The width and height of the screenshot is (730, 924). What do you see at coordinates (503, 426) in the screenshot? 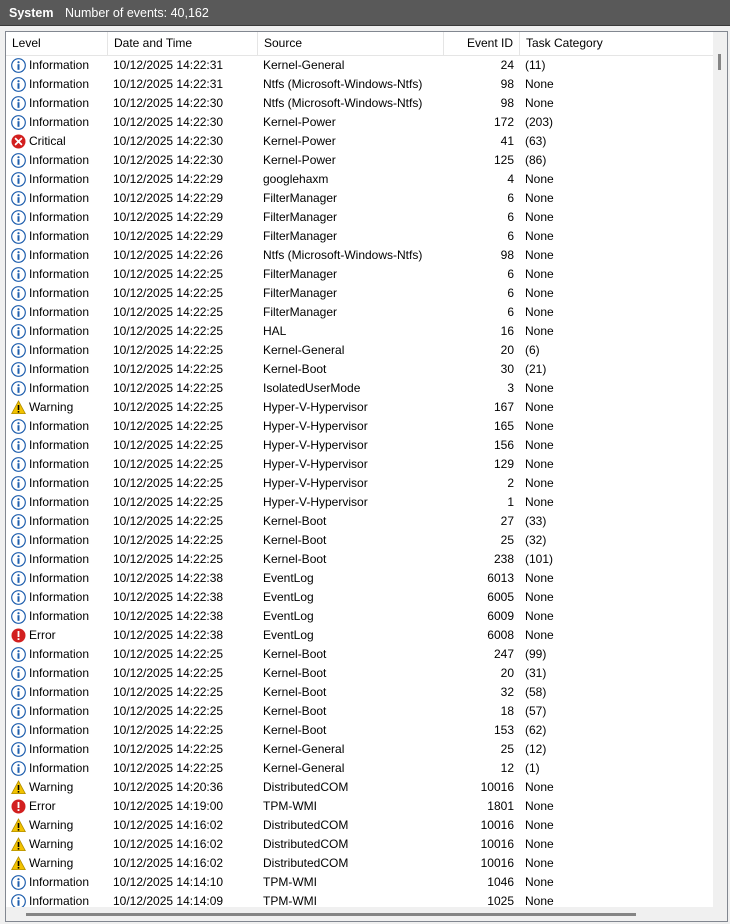
I see `event-id-cell: 165` at bounding box center [503, 426].